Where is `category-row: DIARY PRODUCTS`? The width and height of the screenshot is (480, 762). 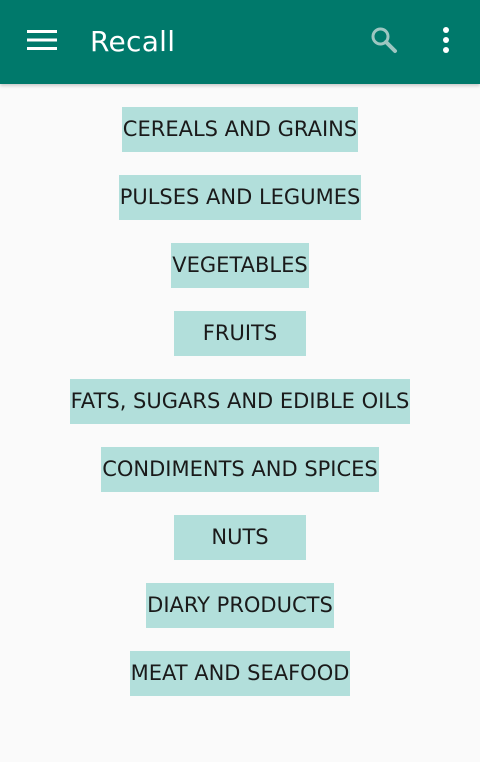 category-row: DIARY PRODUCTS is located at coordinates (240, 617).